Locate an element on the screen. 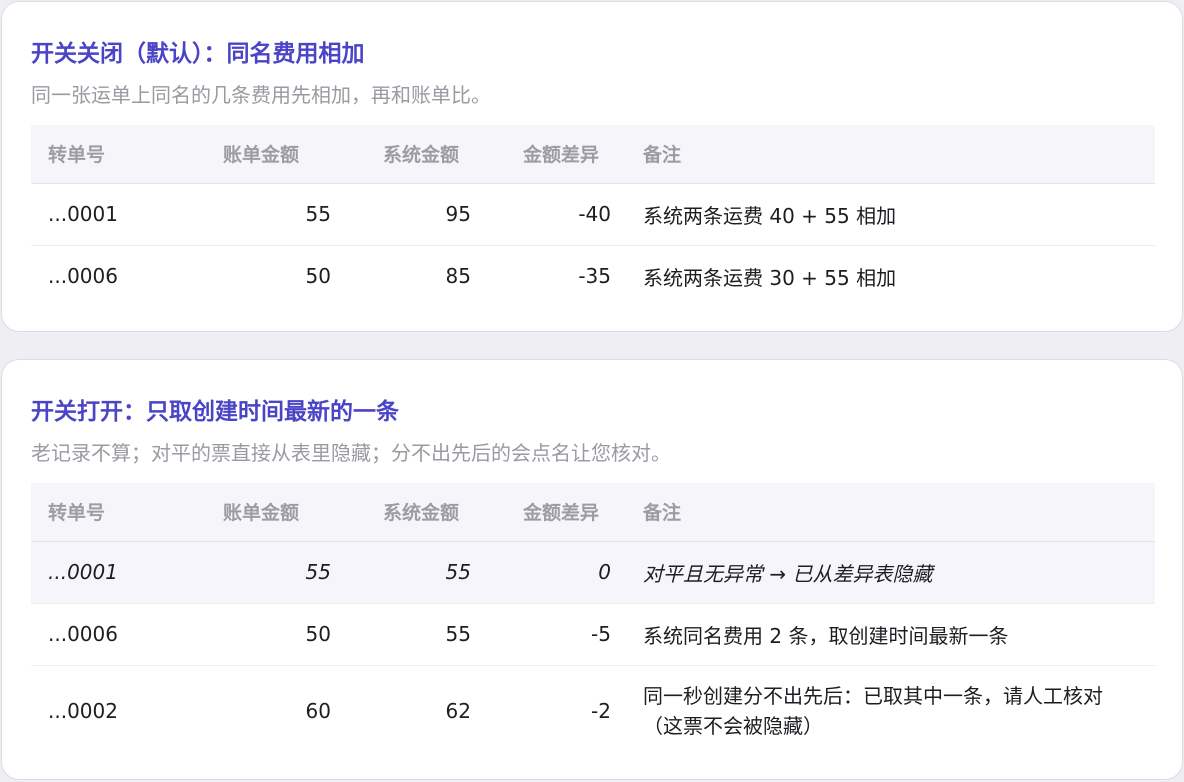  card-subtitle: 同一张运单上同名的几条费用先相加，再和账单比。 is located at coordinates (261, 95).